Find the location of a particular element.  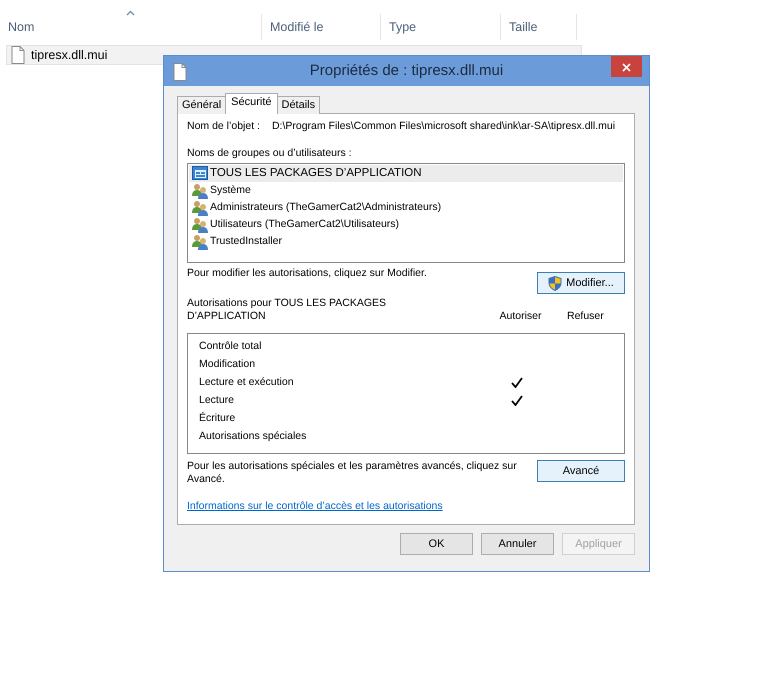

group-name: TrustedInstaller is located at coordinates (246, 241).